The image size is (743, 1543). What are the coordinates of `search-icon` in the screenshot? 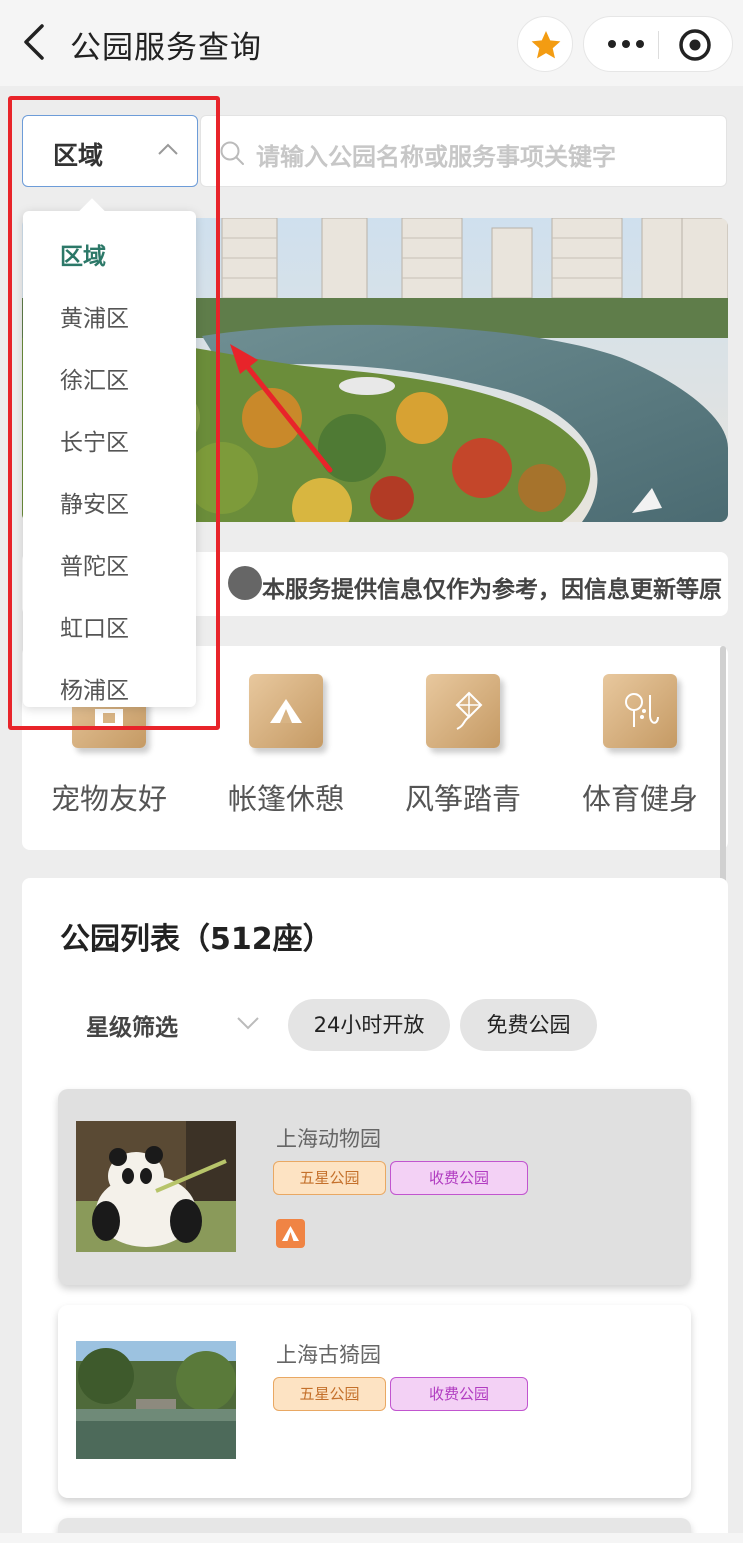 It's located at (232, 153).